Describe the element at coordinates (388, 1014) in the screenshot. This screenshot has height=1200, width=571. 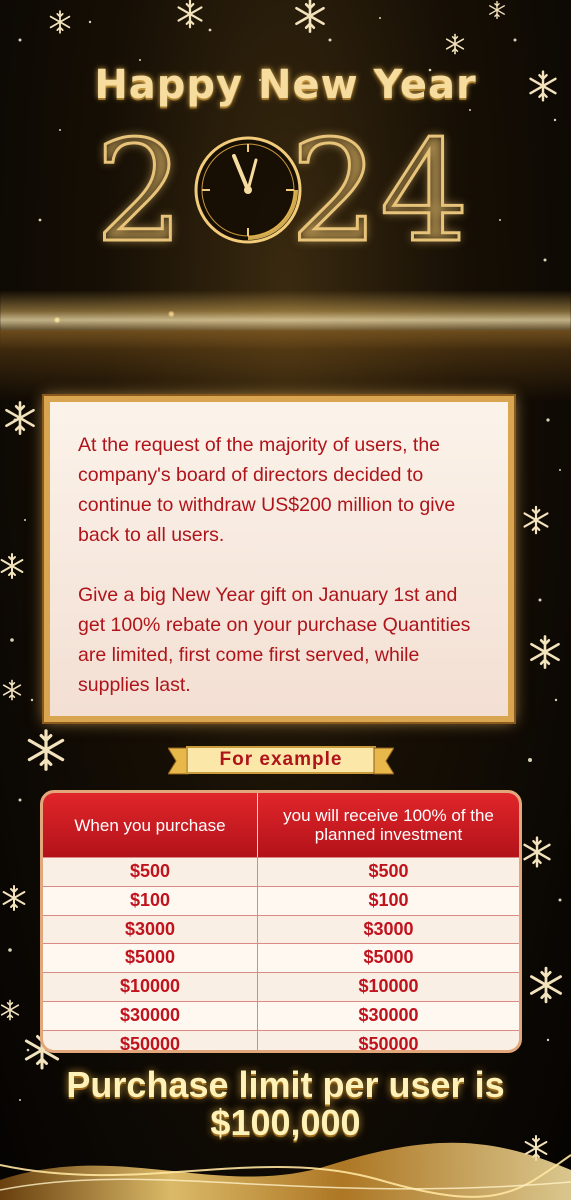
I see `receive-amount: $30000` at that location.